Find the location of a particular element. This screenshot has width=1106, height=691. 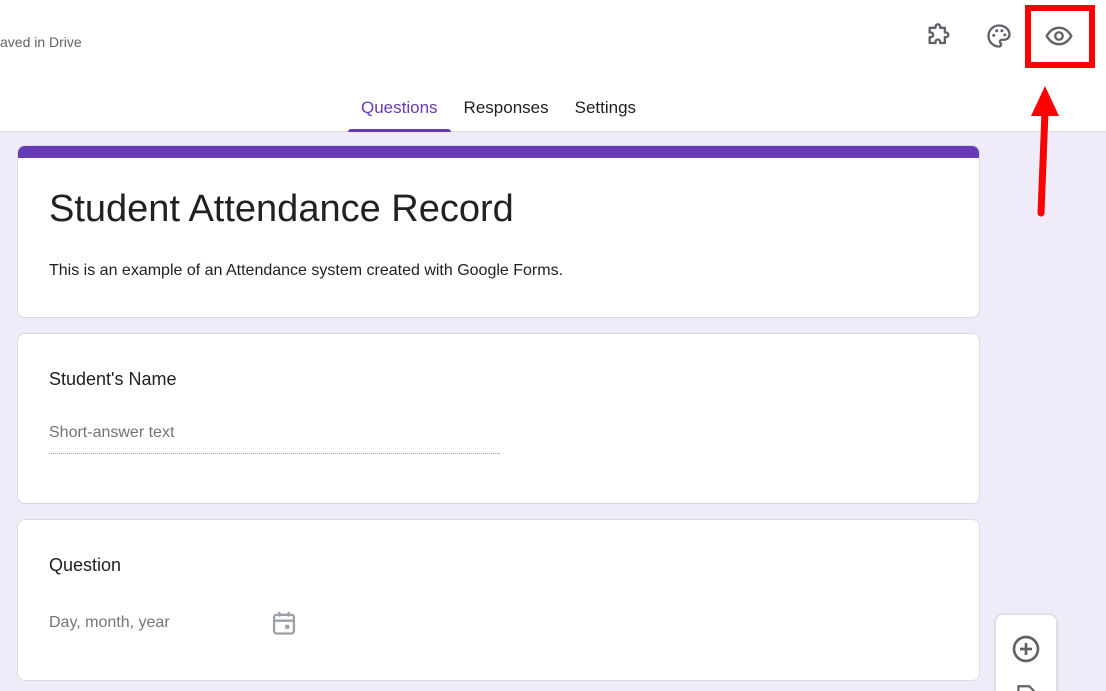

puzzle-icon is located at coordinates (939, 34).